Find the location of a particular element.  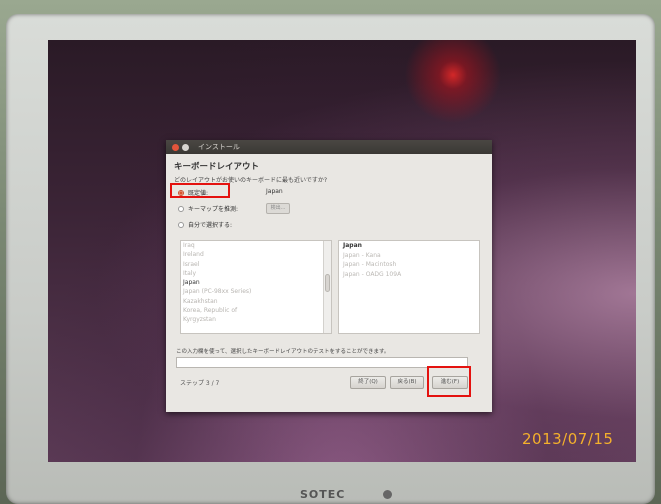

title-bar: インストール is located at coordinates (329, 147).